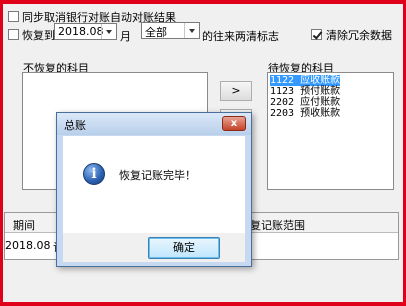 The width and height of the screenshot is (406, 306). Describe the element at coordinates (24, 225) in the screenshot. I see `col-header-period: 期间` at that location.